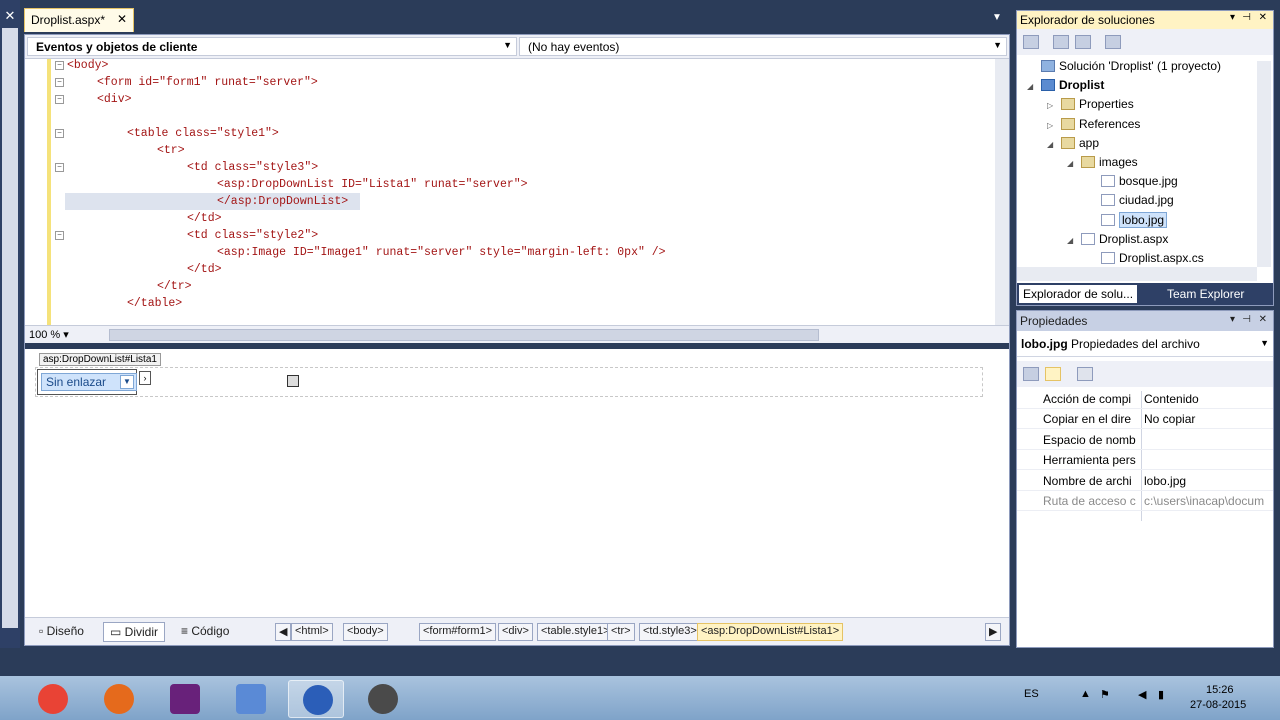 The image size is (1280, 720). What do you see at coordinates (1093, 124) in the screenshot?
I see `tree-item: ▷ References` at bounding box center [1093, 124].